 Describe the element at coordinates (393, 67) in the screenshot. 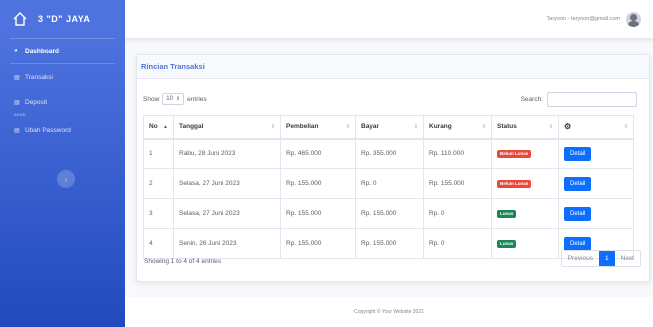

I see `card-header: Rincian Transaksi` at that location.